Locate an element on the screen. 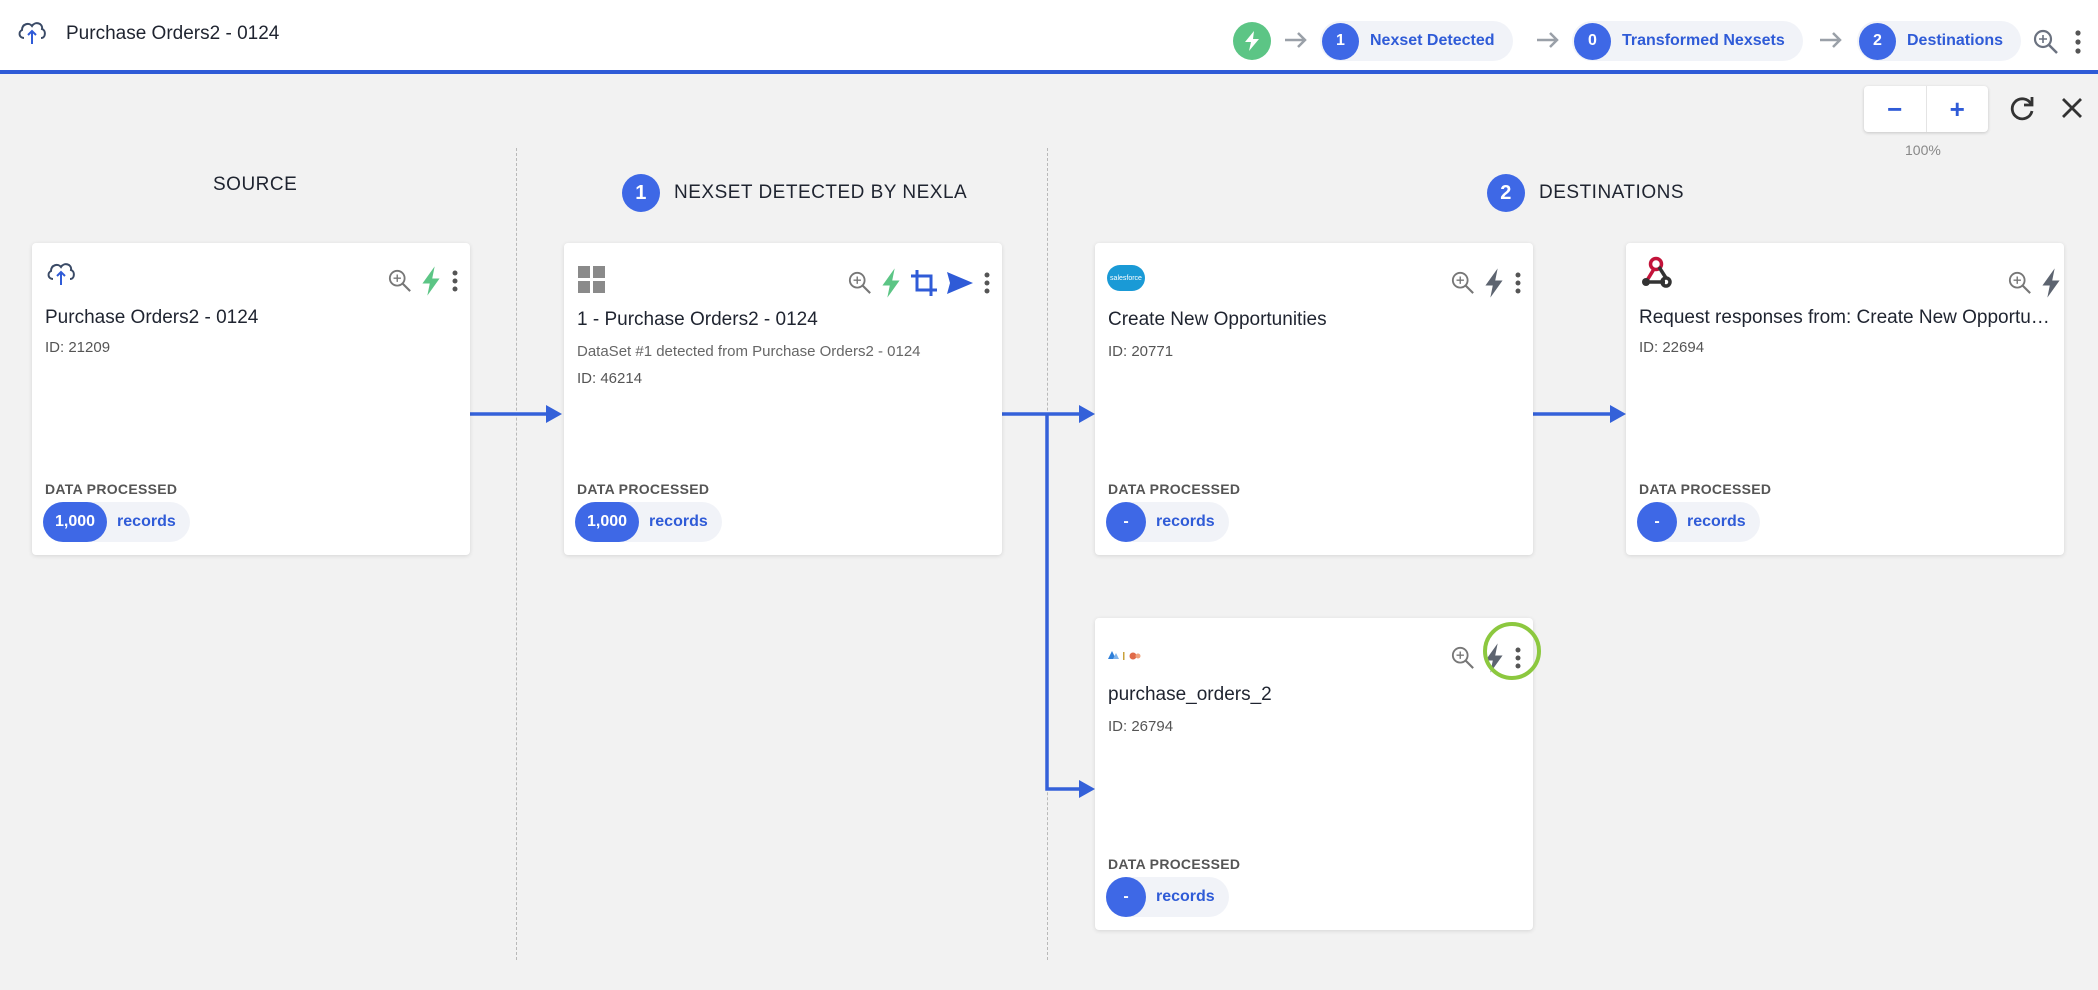 Image resolution: width=2098 pixels, height=990 pixels. card-id: ID: 21209 is located at coordinates (78, 347).